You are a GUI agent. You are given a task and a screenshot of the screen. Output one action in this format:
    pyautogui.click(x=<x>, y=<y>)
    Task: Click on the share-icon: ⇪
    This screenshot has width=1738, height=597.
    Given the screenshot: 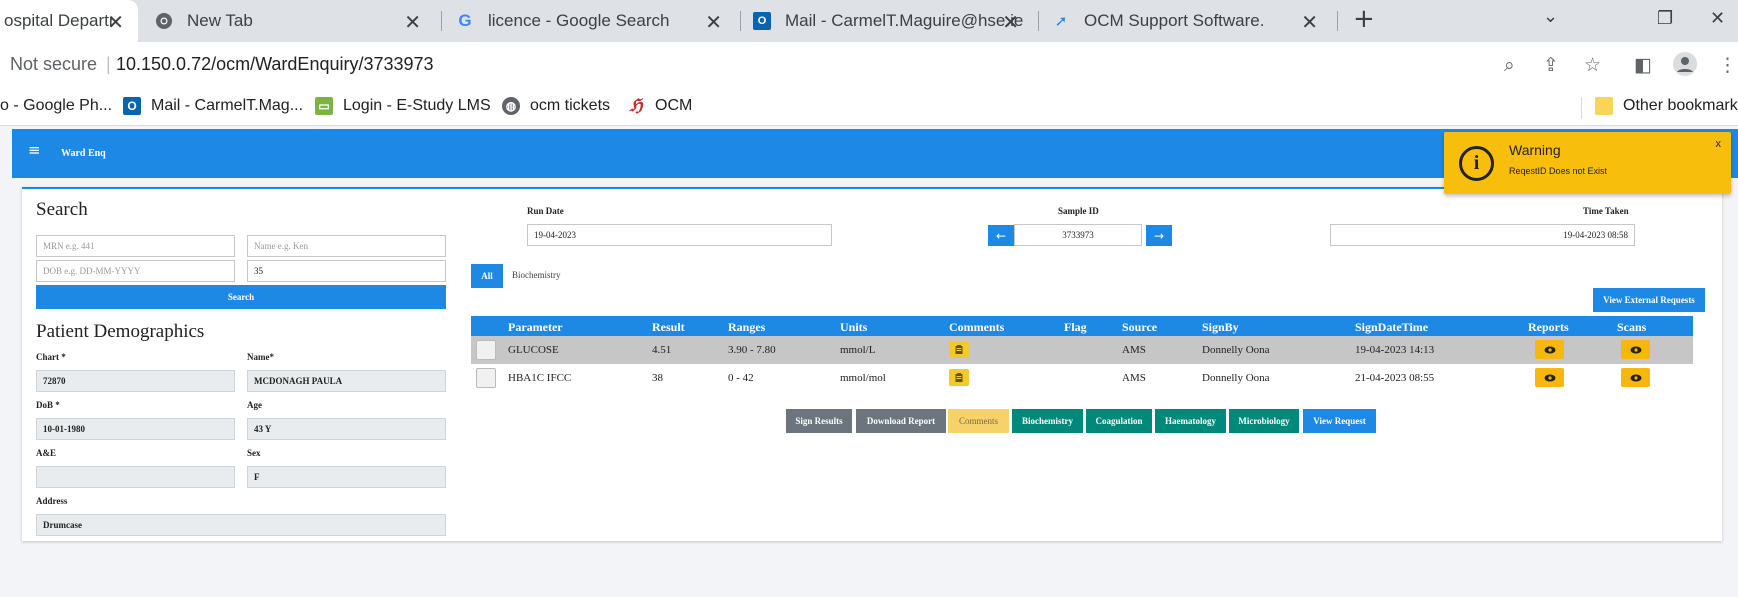 What is the action you would take?
    pyautogui.click(x=1551, y=65)
    